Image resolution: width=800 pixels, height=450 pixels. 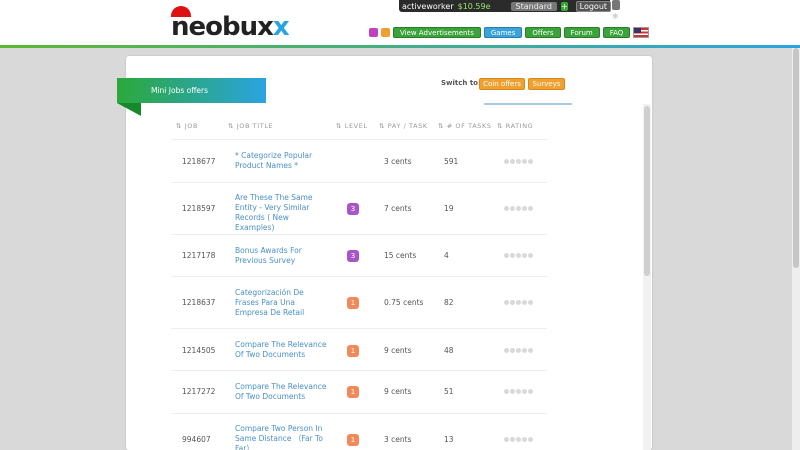 I want to click on job-title-link: Bonus Awards For Previous Survey, so click(x=281, y=256).